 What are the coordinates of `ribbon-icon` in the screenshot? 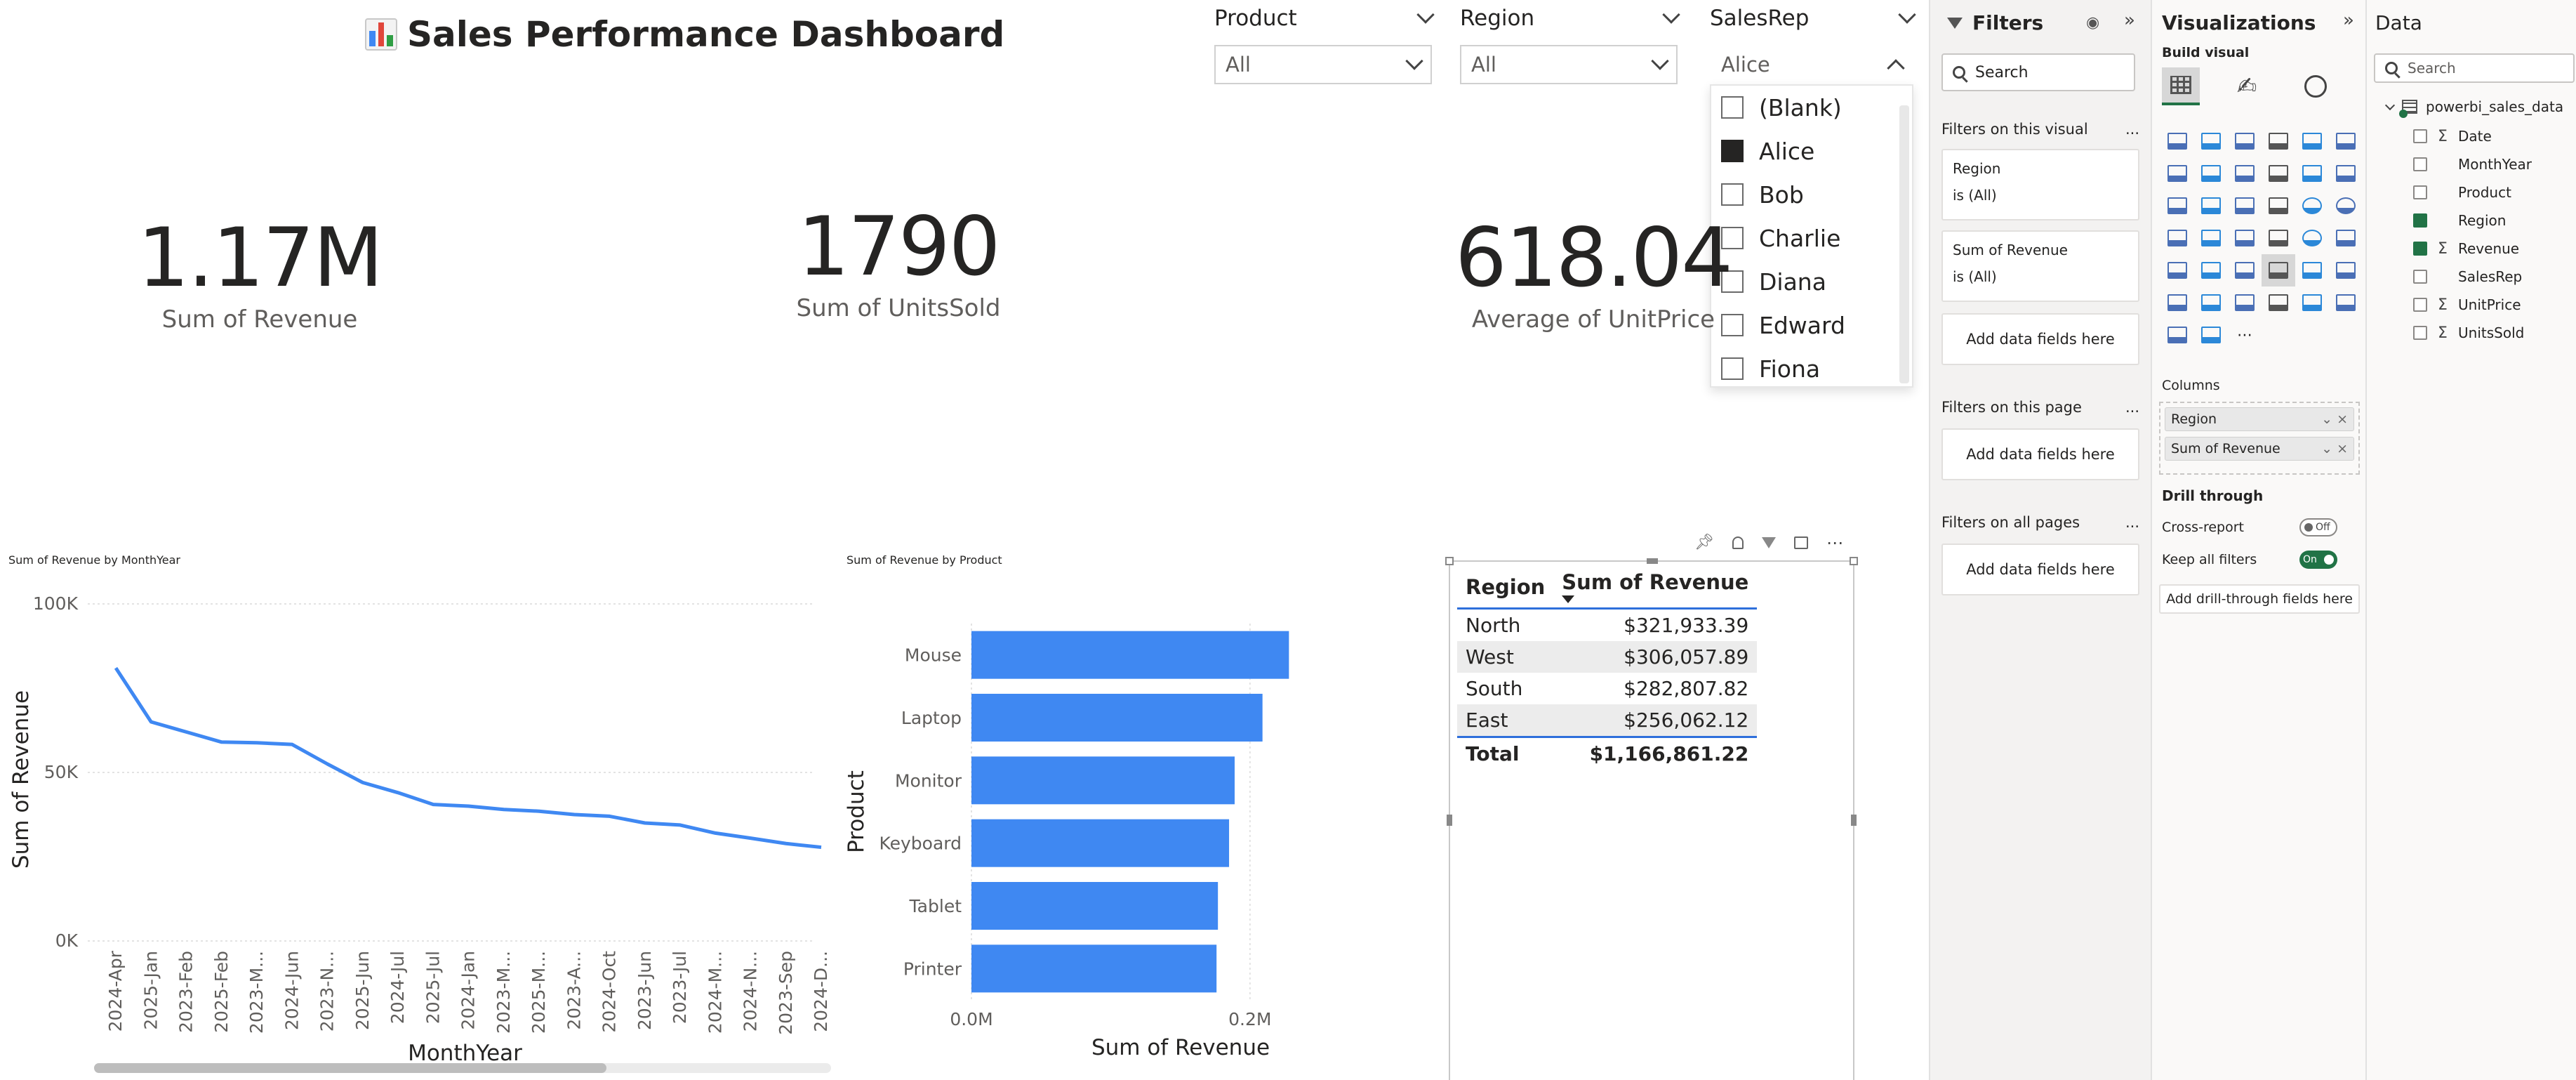 It's located at (2177, 206).